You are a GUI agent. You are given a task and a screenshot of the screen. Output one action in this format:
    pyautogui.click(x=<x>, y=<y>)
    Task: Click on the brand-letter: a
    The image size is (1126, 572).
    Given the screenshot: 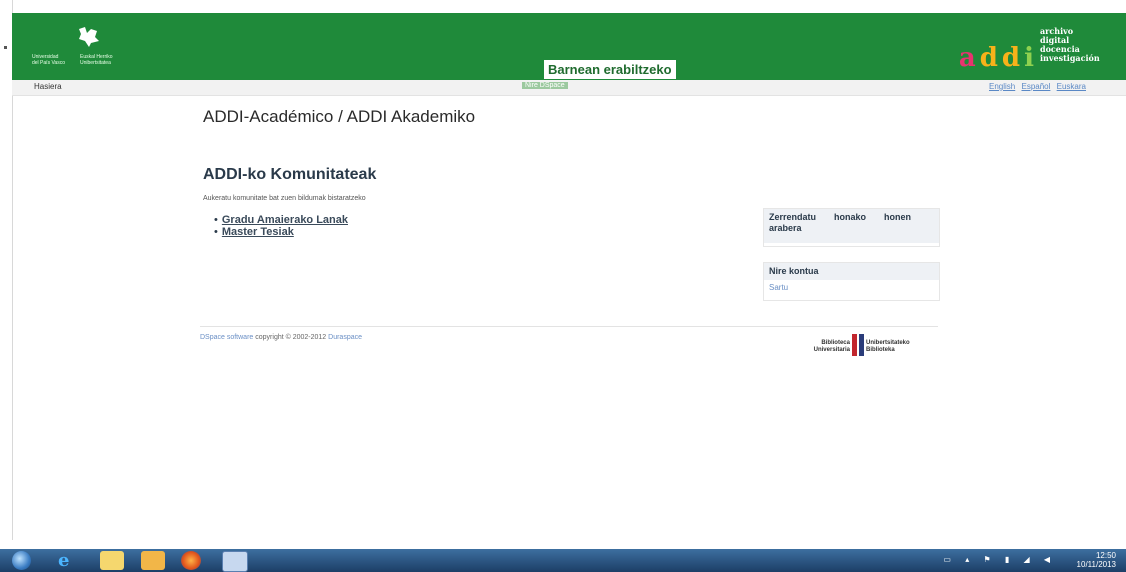 What is the action you would take?
    pyautogui.click(x=969, y=58)
    